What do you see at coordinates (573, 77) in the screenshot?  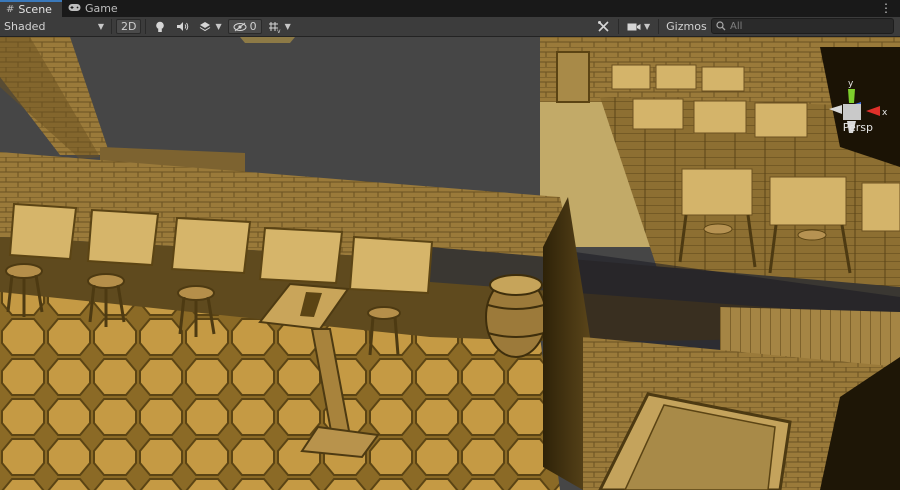 I see `upper-door` at bounding box center [573, 77].